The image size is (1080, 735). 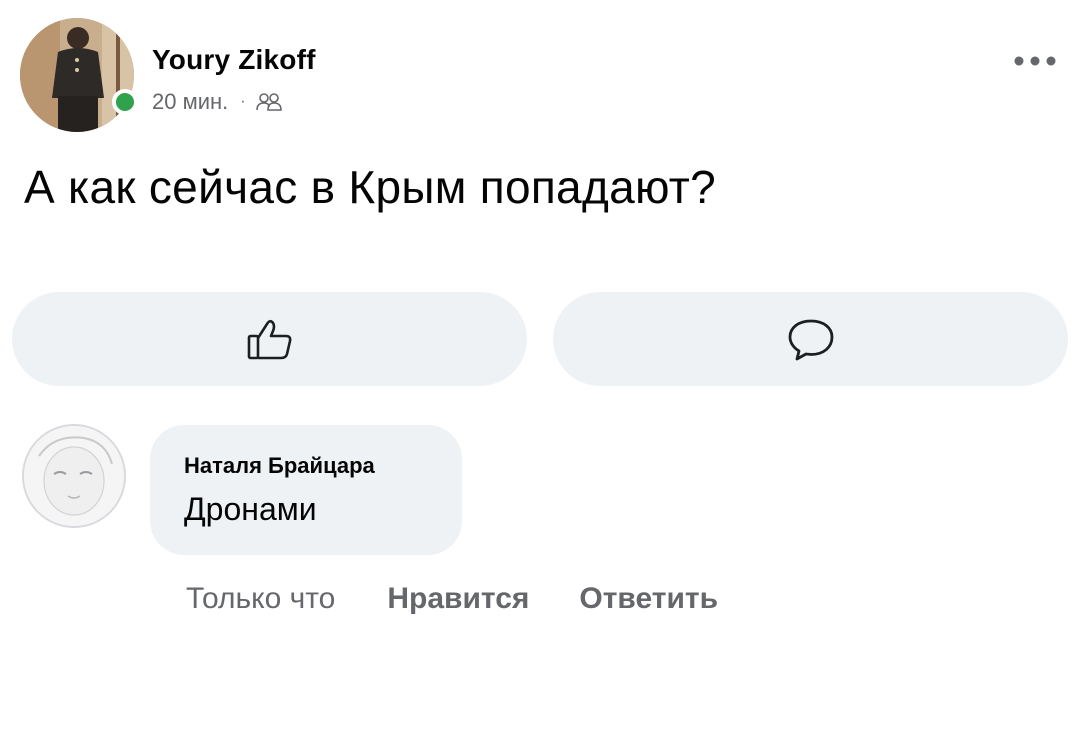 What do you see at coordinates (370, 187) in the screenshot?
I see `post-text: А как сейчас в Крым попадают?` at bounding box center [370, 187].